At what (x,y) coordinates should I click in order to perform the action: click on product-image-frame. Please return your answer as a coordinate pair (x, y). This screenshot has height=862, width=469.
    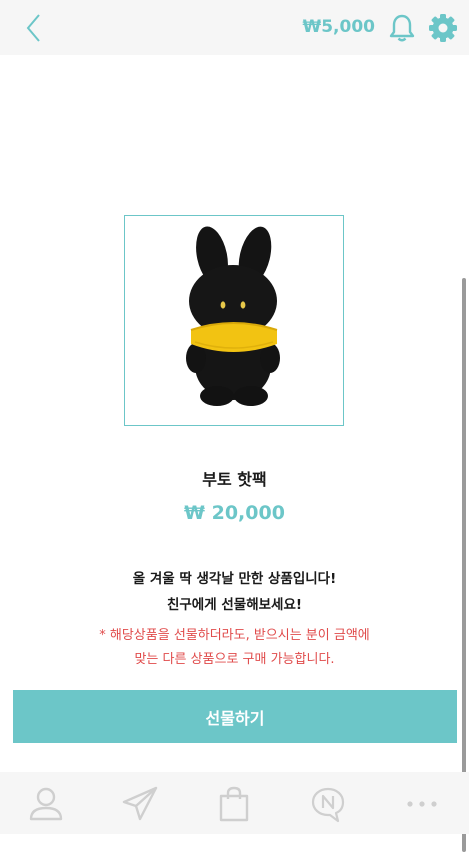
    Looking at the image, I should click on (234, 320).